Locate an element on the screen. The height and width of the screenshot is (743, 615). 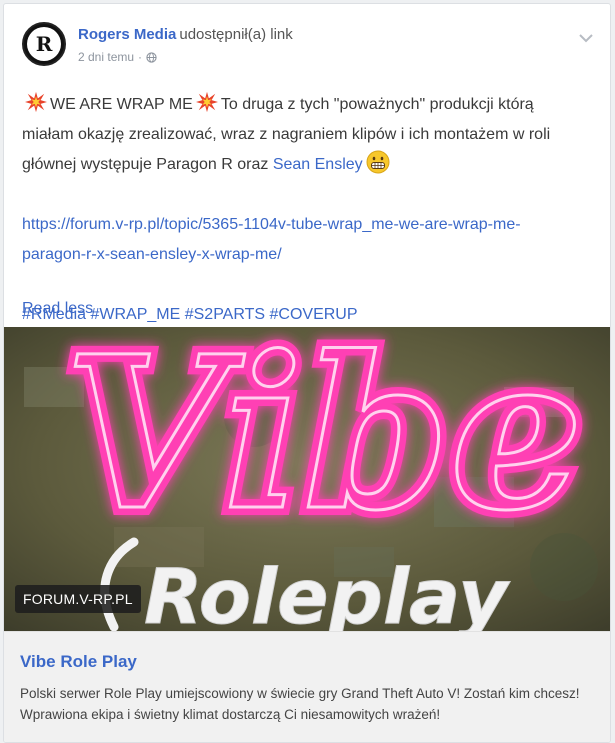
roleplay-logo-text: Roleplay is located at coordinates (327, 591).